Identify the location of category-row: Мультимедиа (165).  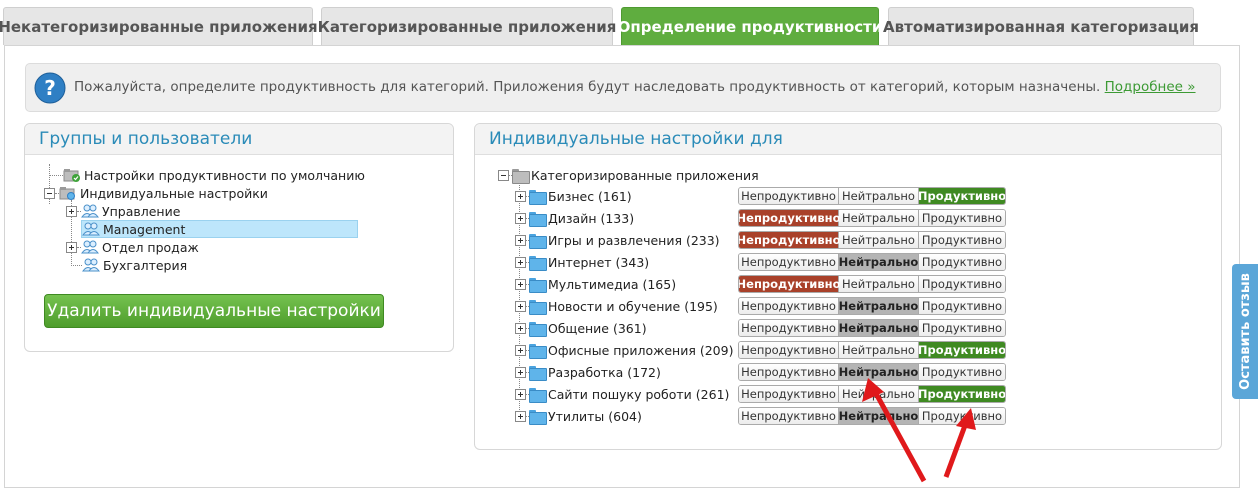
(595, 284).